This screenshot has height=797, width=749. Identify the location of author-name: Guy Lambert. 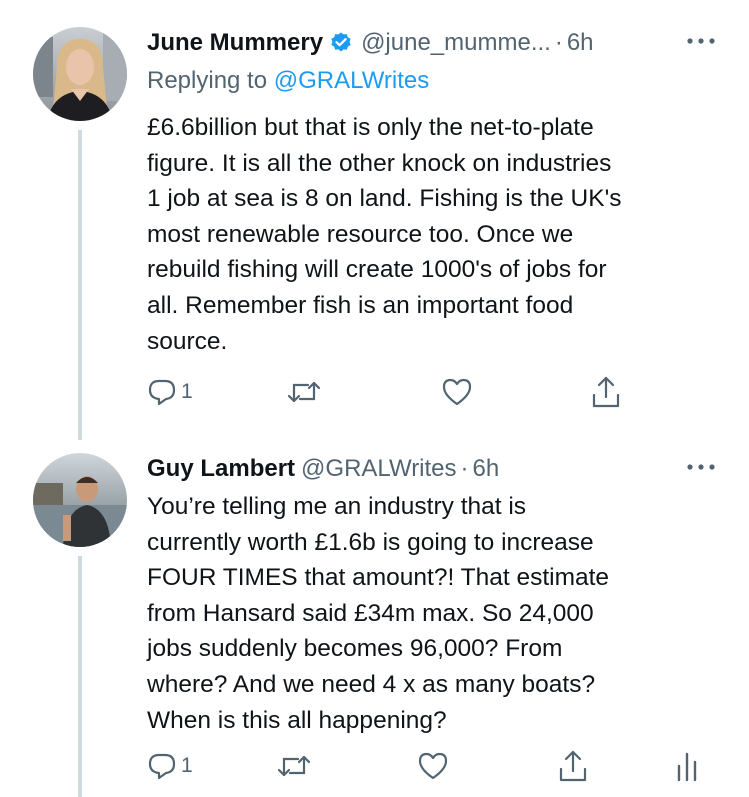
(221, 469).